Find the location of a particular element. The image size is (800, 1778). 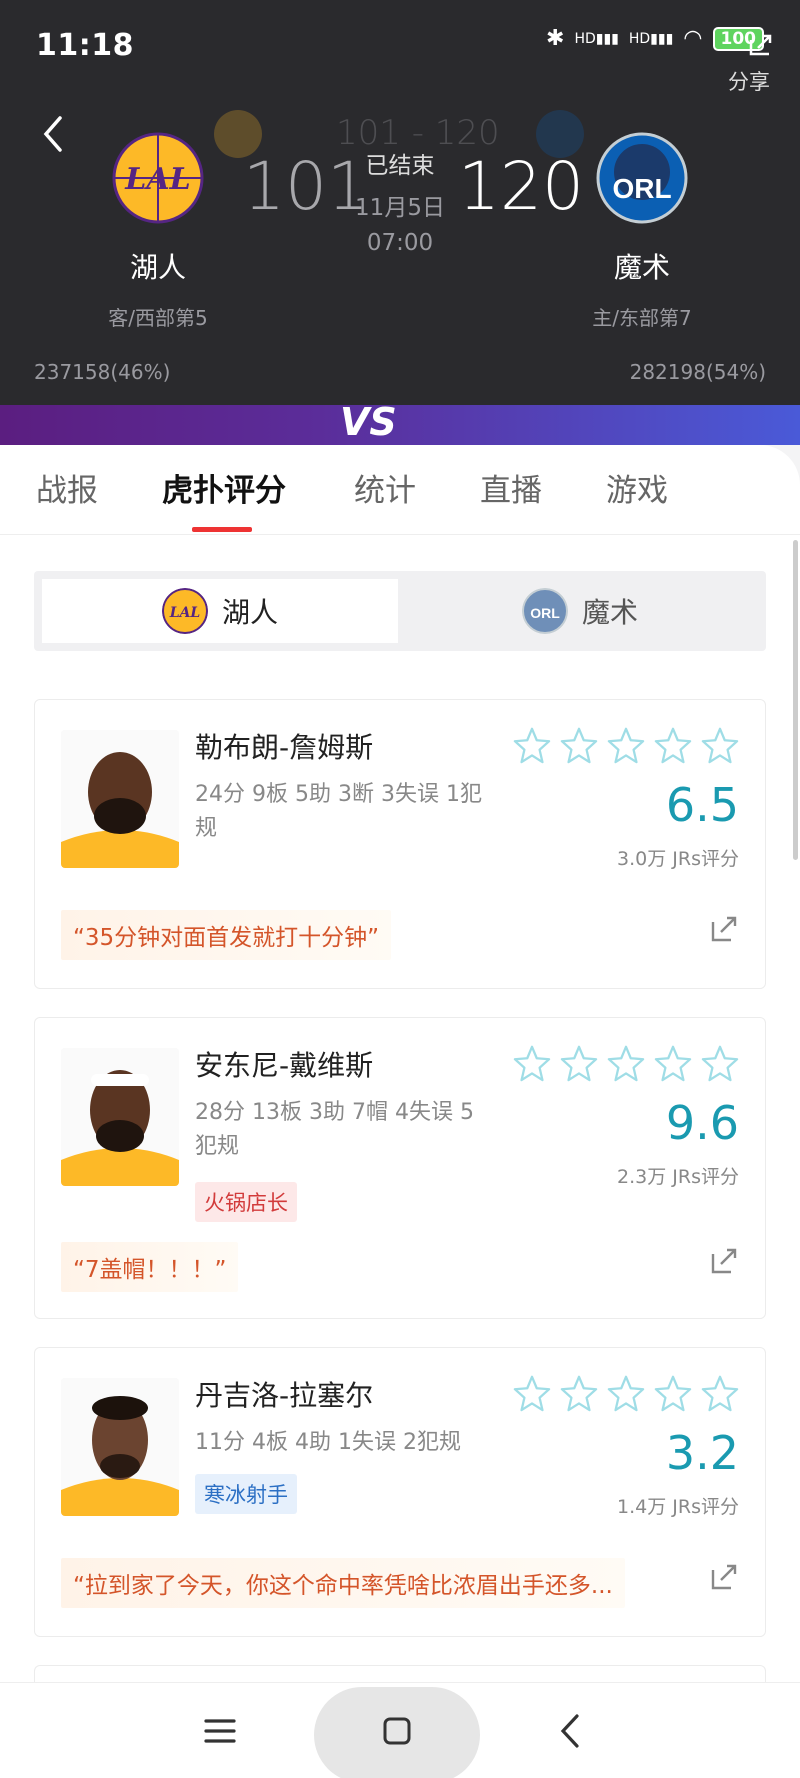

tab-rating: 虎扑评分 is located at coordinates (224, 487).